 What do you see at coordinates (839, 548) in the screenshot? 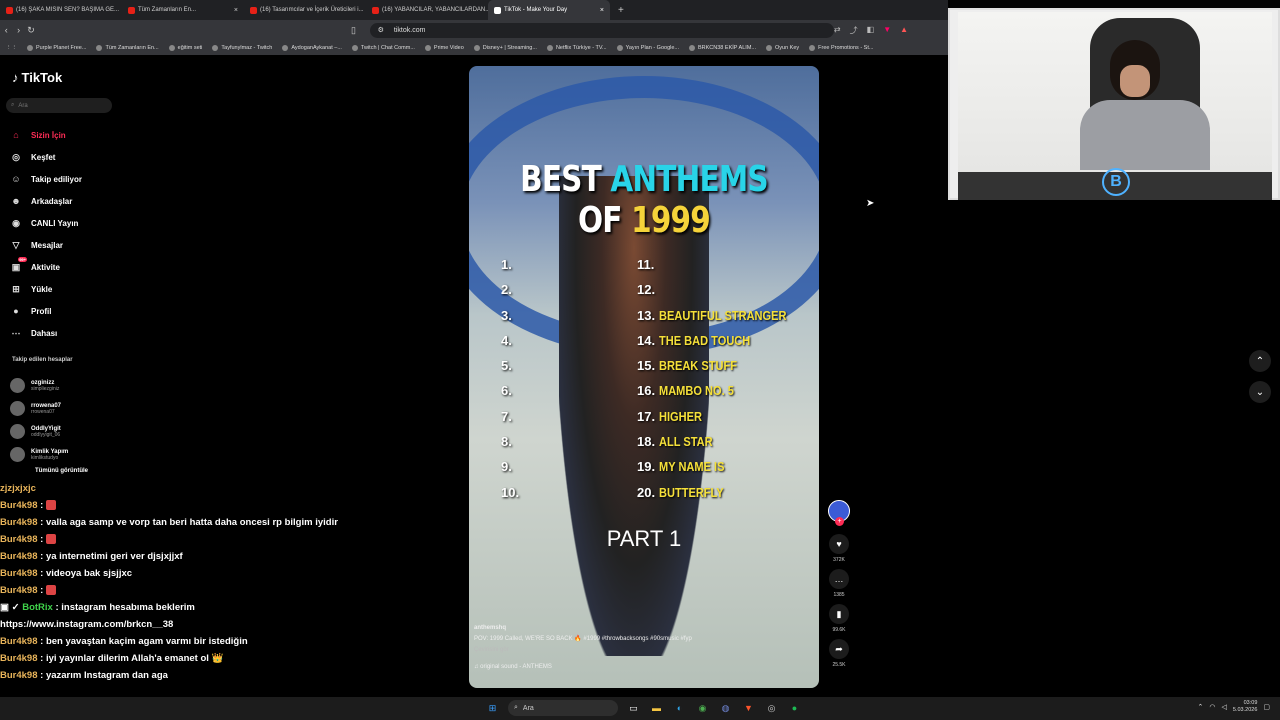
I see `like-button: ♥ 372K` at bounding box center [839, 548].